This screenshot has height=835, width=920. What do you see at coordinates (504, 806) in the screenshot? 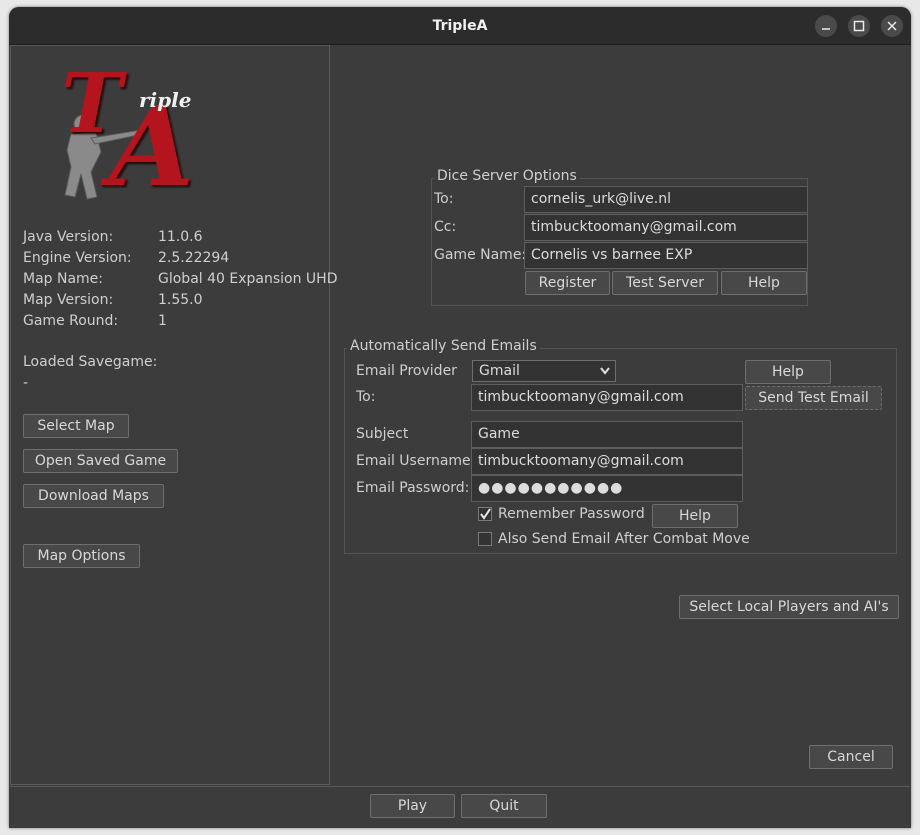
I see `quit-button: Quit` at bounding box center [504, 806].